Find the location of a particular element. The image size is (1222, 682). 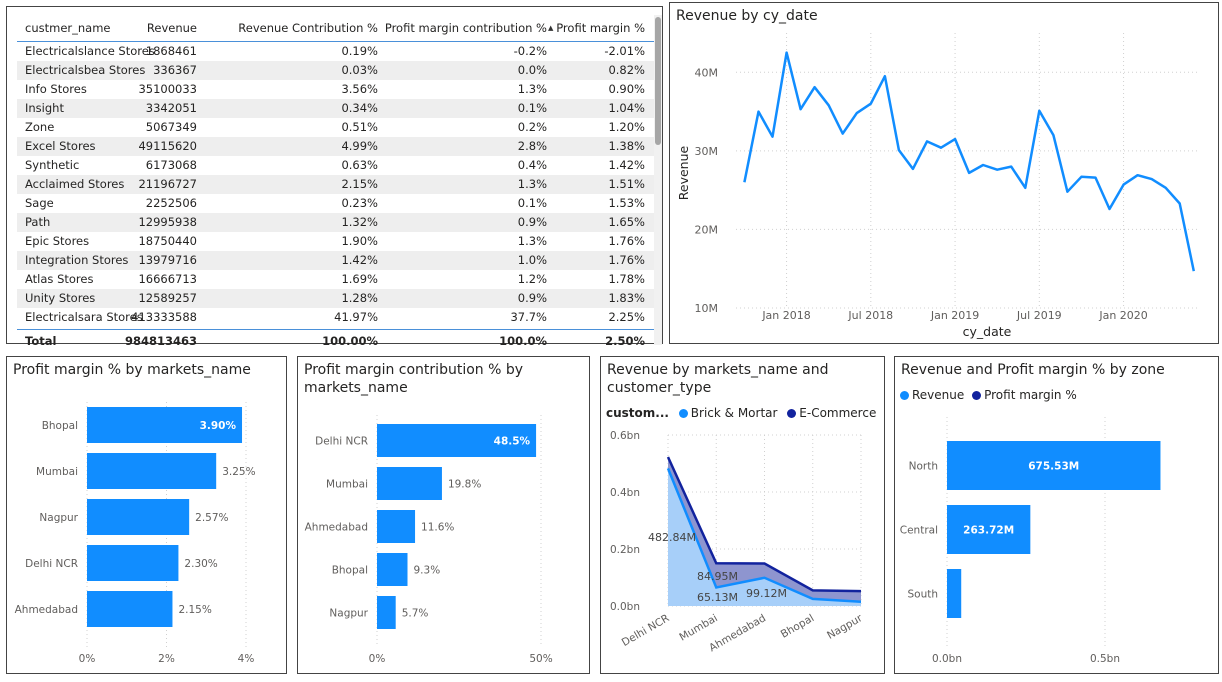

table-cell: 2.25% is located at coordinates (626, 317).